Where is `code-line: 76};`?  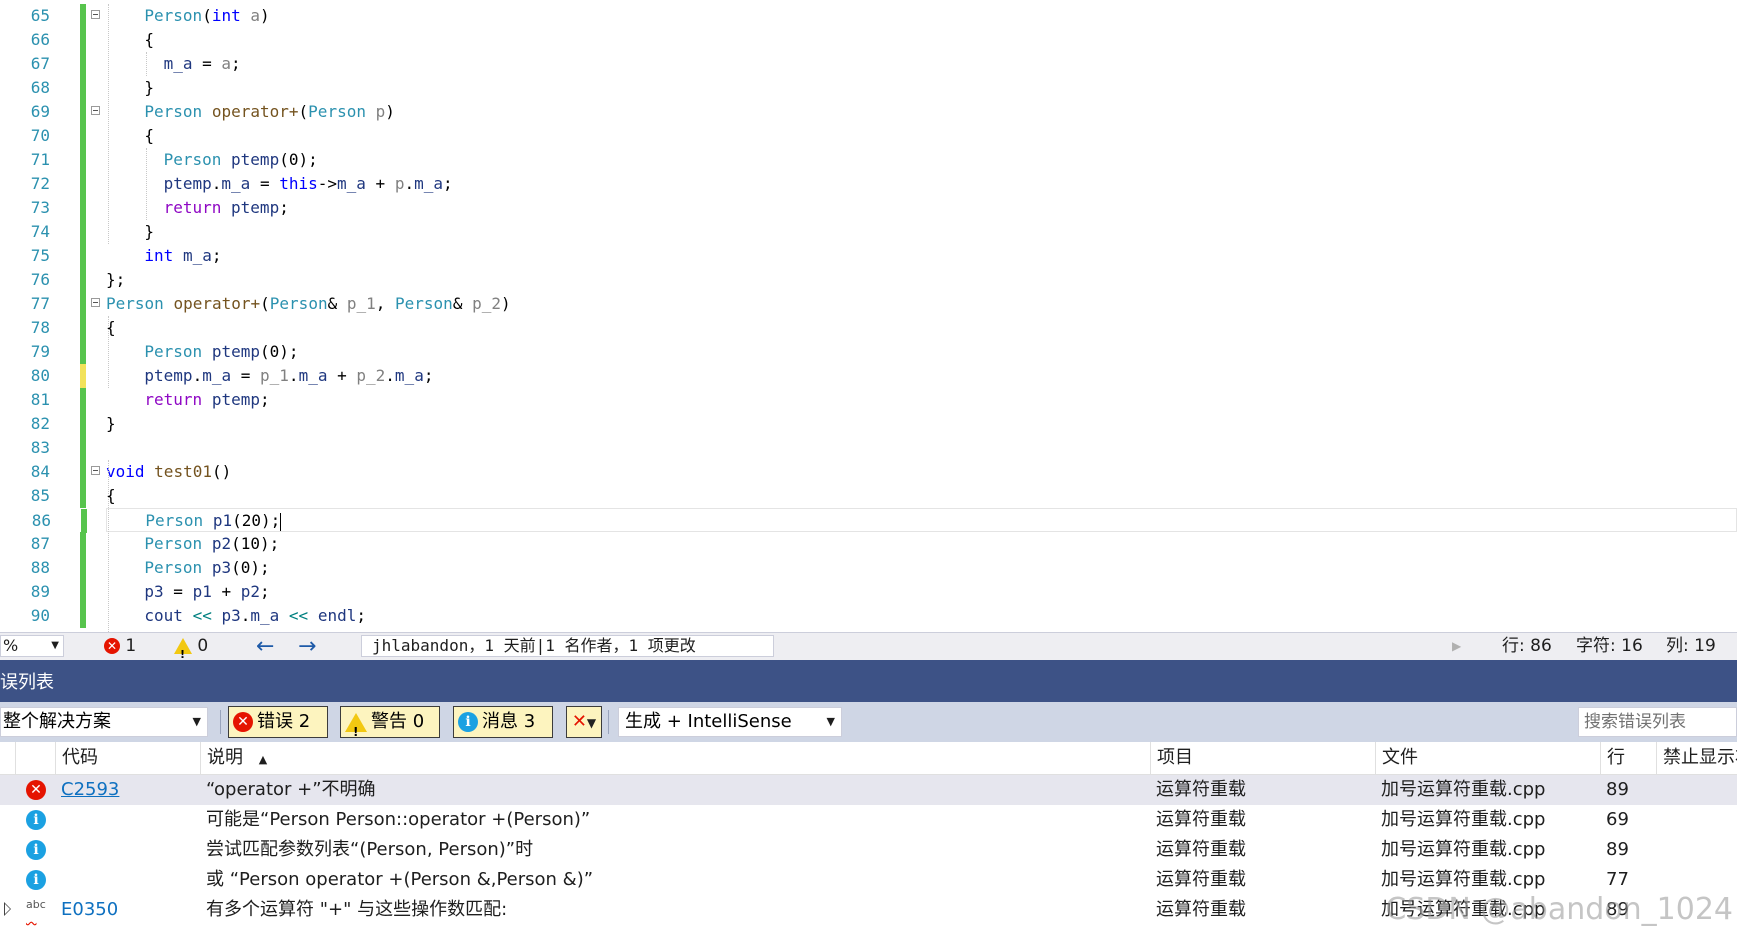 code-line: 76}; is located at coordinates (868, 280).